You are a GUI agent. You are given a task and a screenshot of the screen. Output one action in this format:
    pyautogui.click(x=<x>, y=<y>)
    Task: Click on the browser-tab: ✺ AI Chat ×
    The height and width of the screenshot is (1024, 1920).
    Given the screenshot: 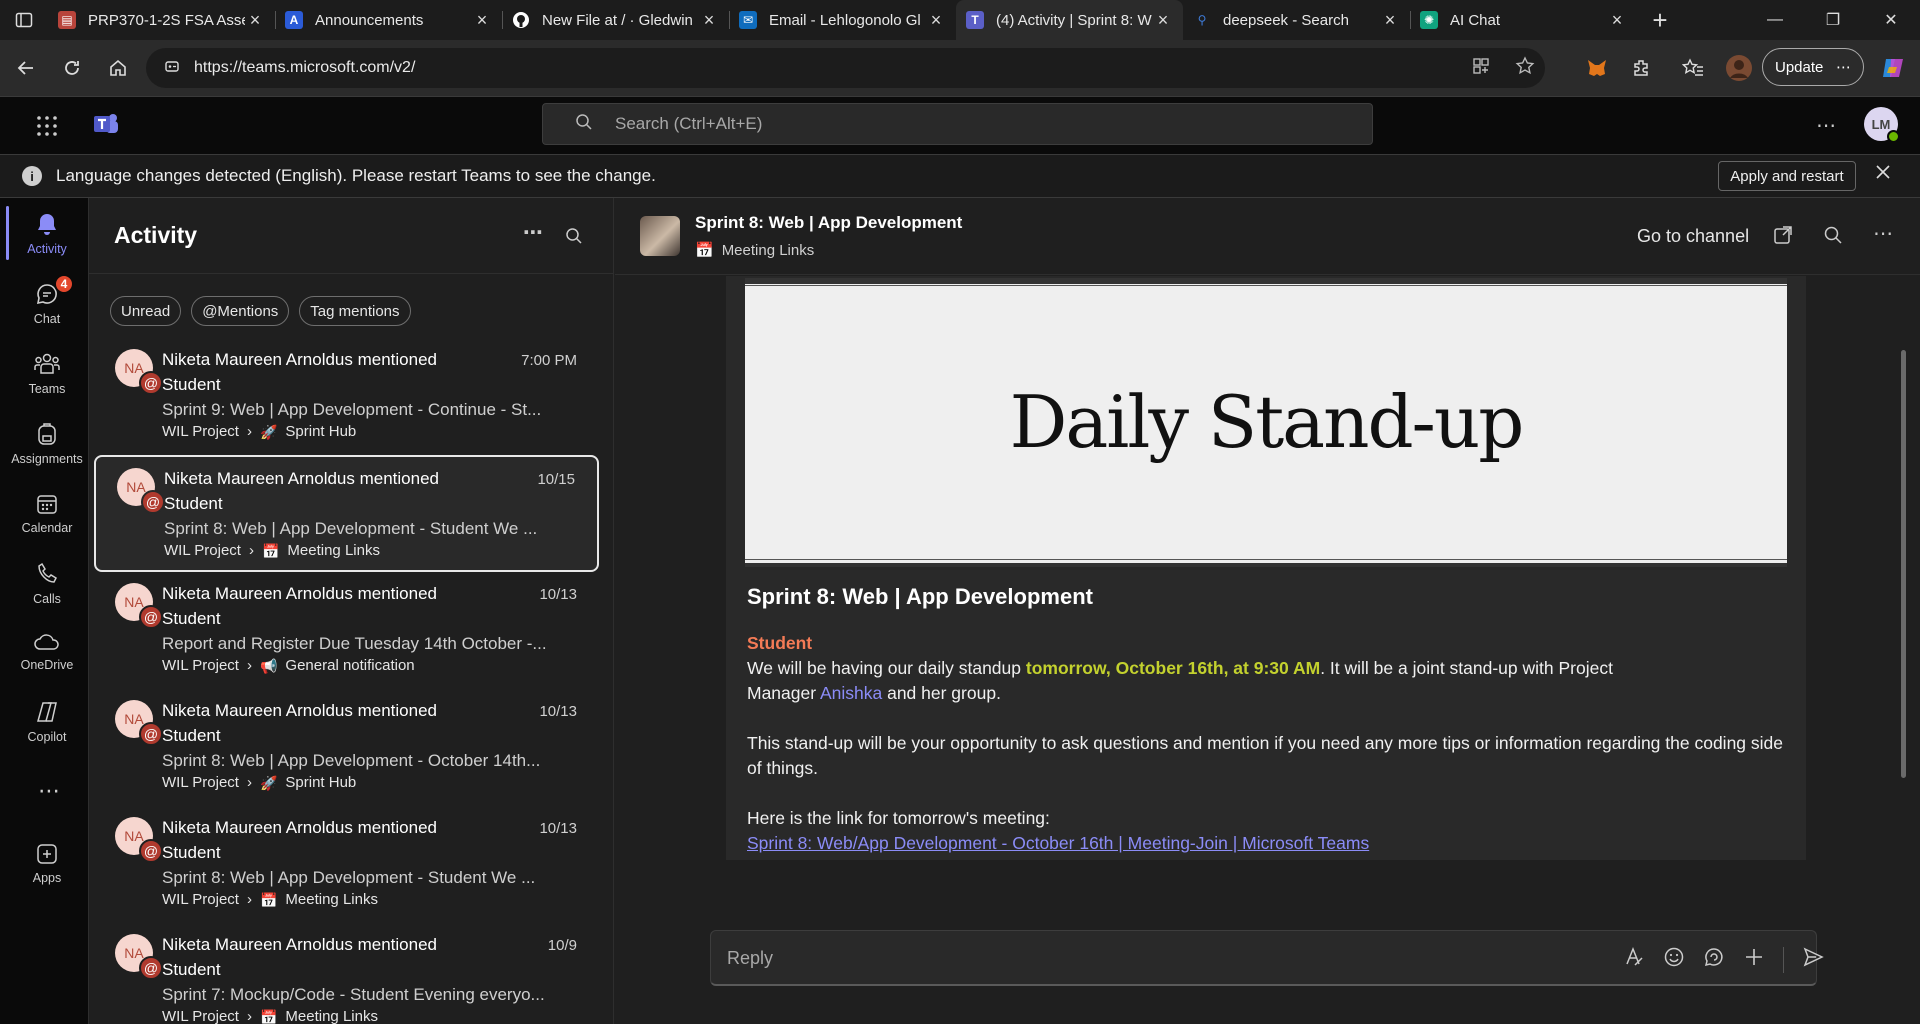 What is the action you would take?
    pyautogui.click(x=1523, y=20)
    